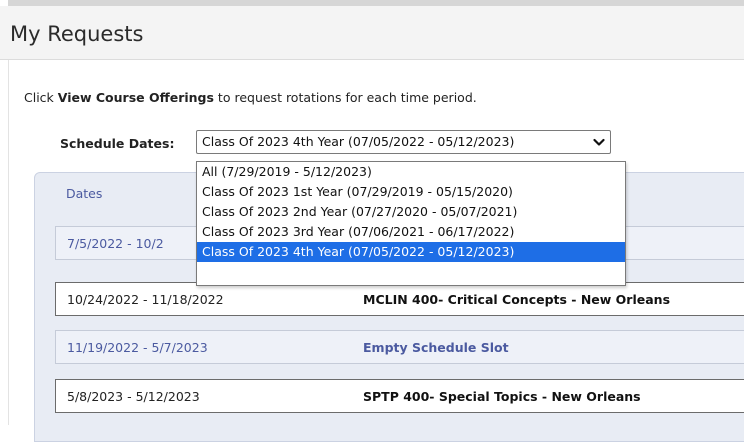 This screenshot has height=442, width=744. I want to click on dates-column-header: Dates, so click(84, 193).